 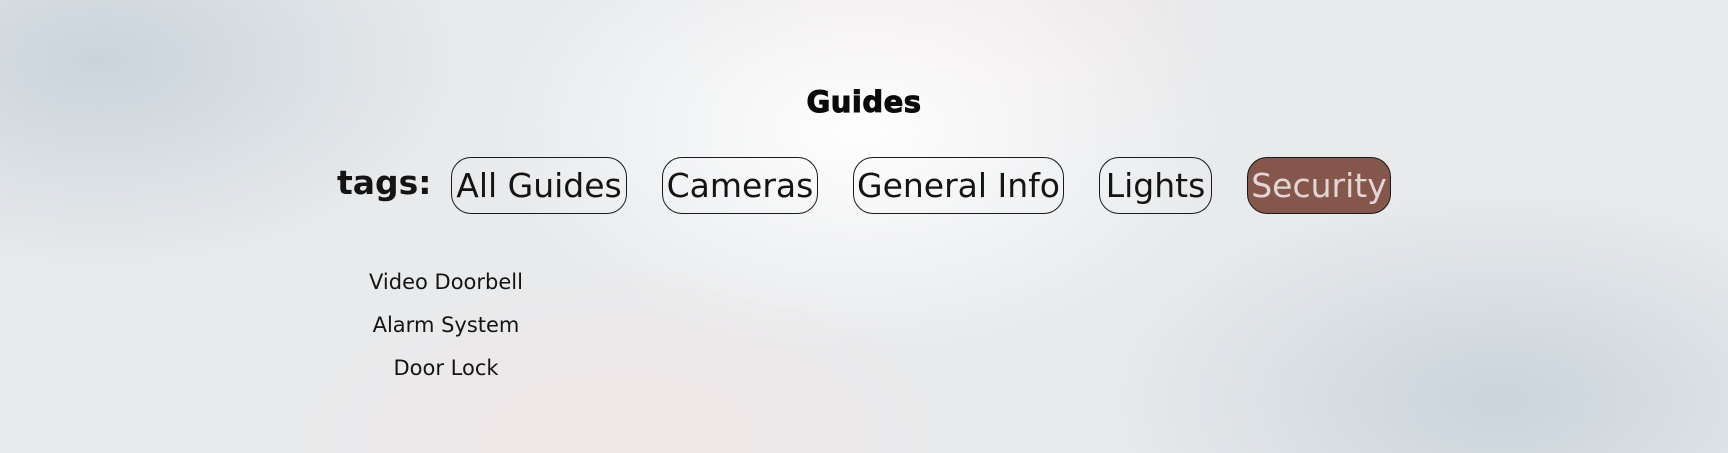 What do you see at coordinates (740, 185) in the screenshot?
I see `tag-cameras-button: Cameras` at bounding box center [740, 185].